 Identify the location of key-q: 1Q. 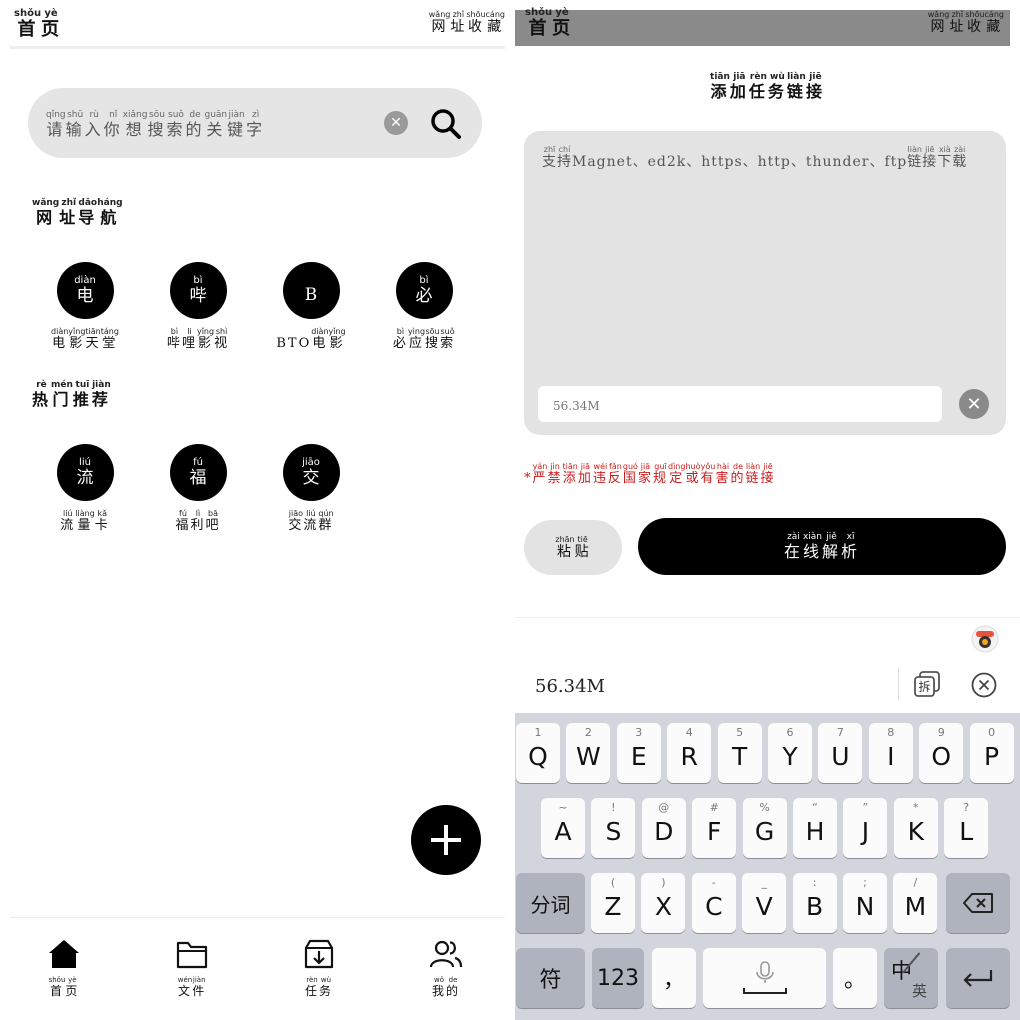
(538, 753).